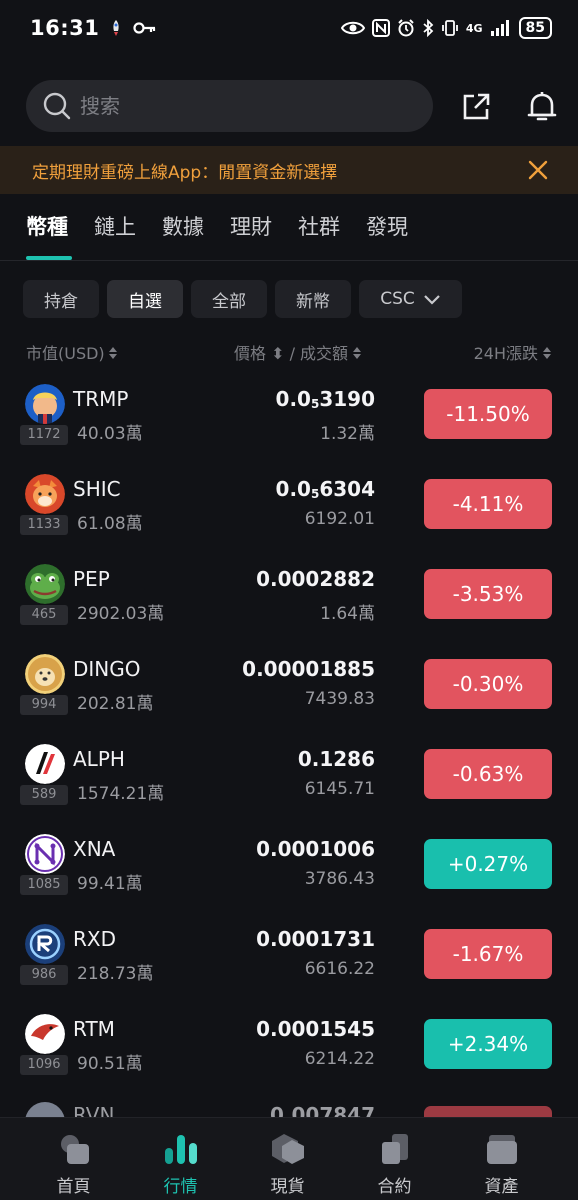 This screenshot has height=1200, width=578. I want to click on coin-market-cap: 61.08萬, so click(110, 524).